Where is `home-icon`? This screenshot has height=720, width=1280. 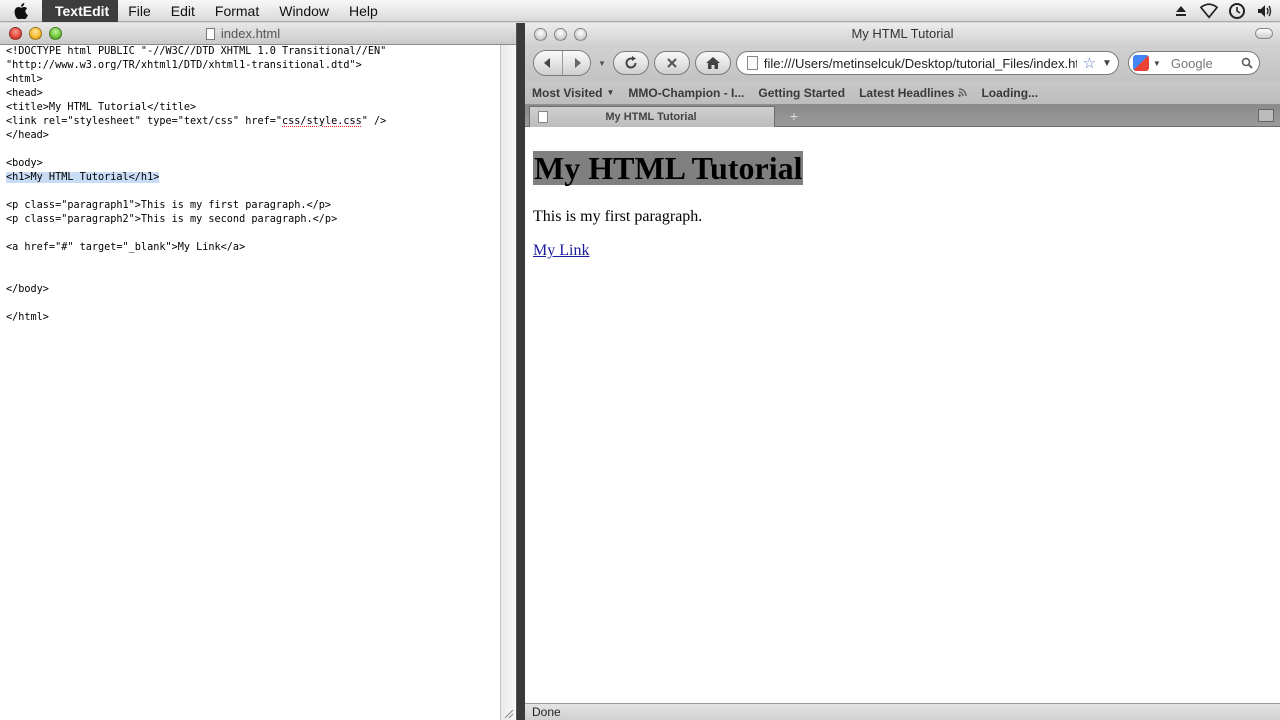
home-icon is located at coordinates (713, 63).